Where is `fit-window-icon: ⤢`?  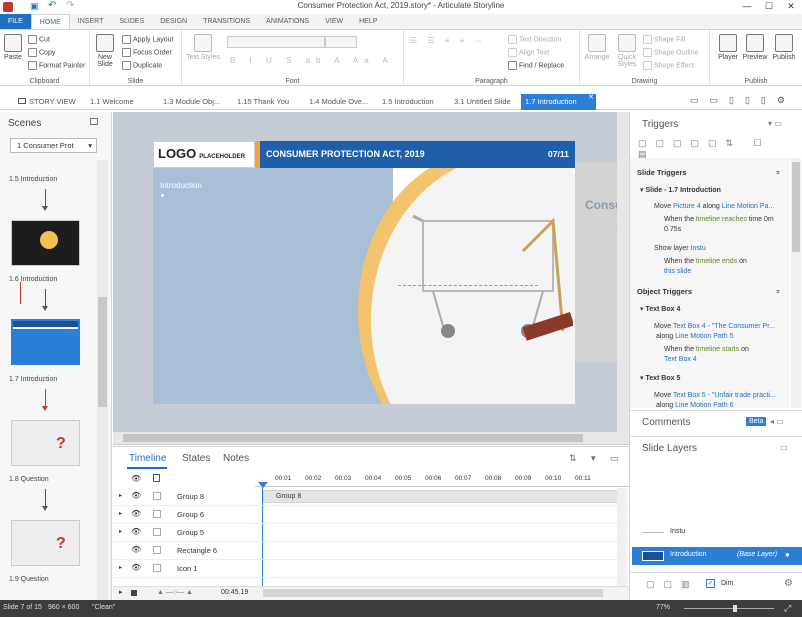
fit-window-icon: ⤢ is located at coordinates (787, 608).